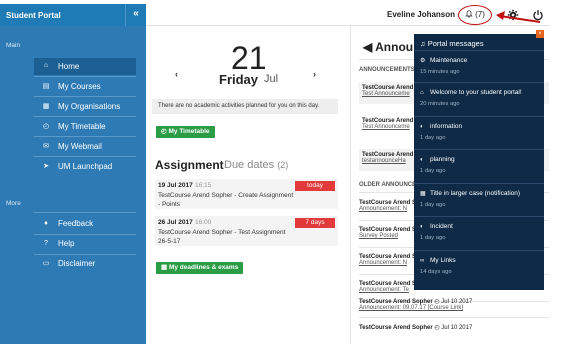  Describe the element at coordinates (369, 47) in the screenshot. I see `megaphone-icon: ◀` at that location.